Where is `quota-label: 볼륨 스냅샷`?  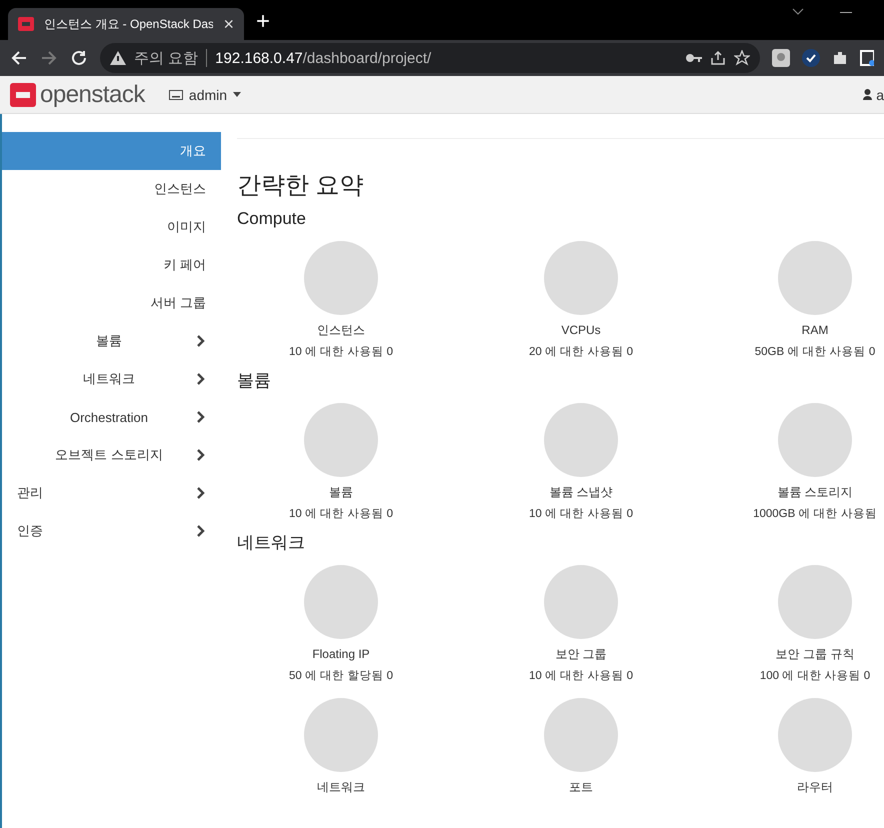
quota-label: 볼륨 스냅샷 is located at coordinates (581, 492).